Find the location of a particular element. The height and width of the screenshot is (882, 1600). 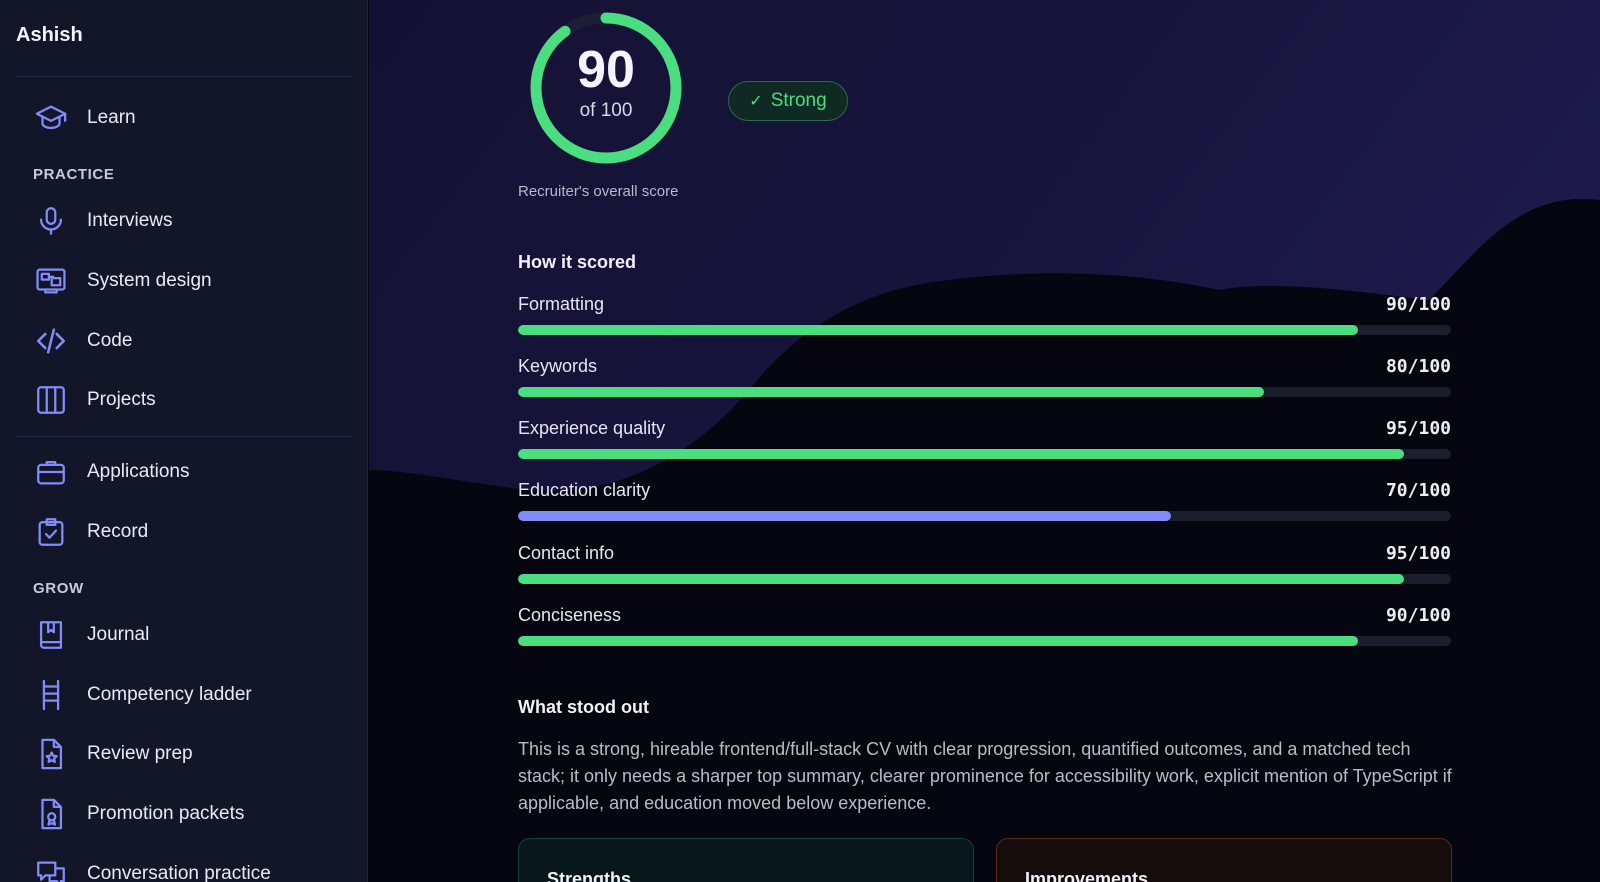

standout-title: What stood out is located at coordinates (583, 707).